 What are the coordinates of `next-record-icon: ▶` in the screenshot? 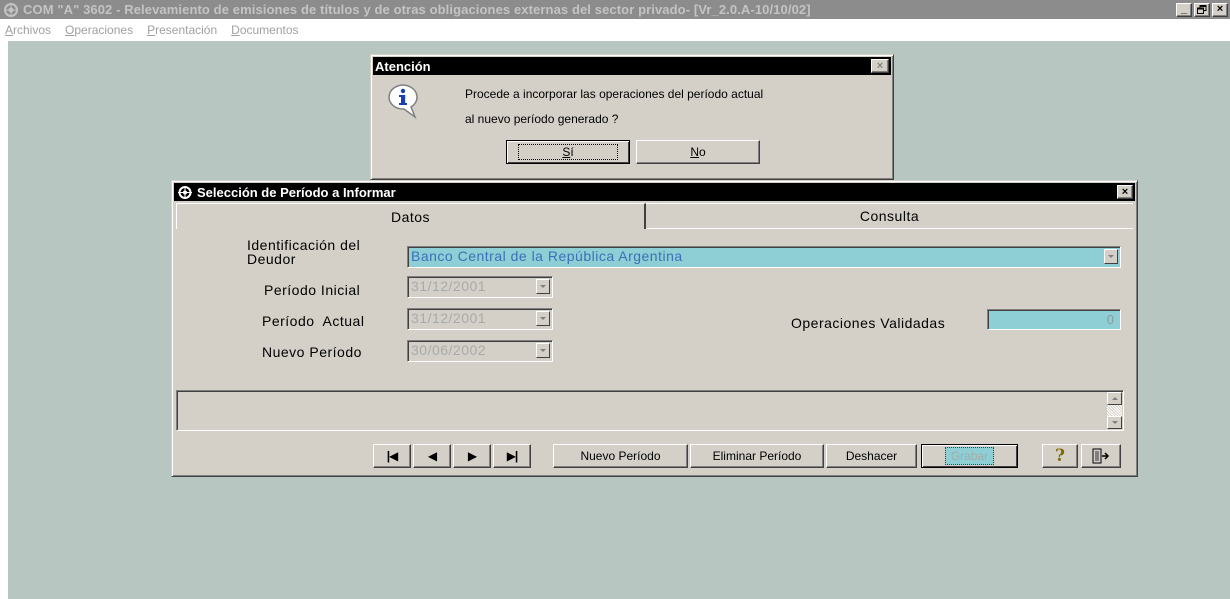 It's located at (472, 456).